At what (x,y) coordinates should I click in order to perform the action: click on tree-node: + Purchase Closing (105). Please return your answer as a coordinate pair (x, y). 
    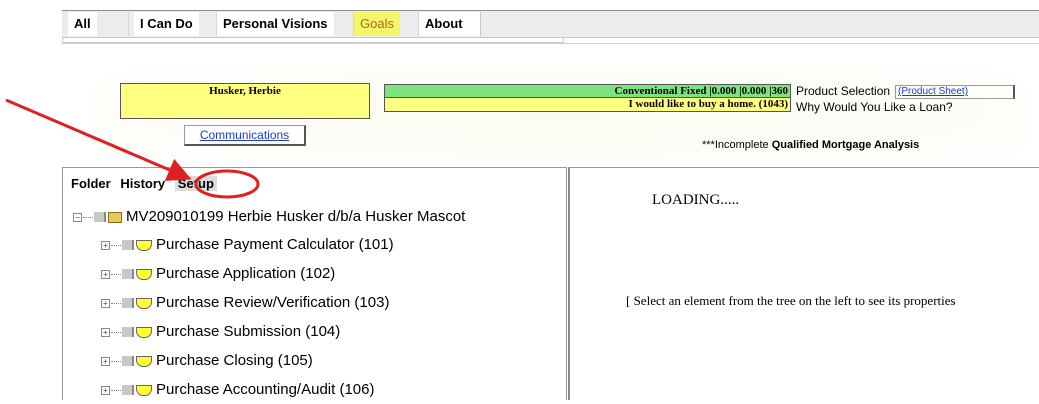
    Looking at the image, I should click on (320, 360).